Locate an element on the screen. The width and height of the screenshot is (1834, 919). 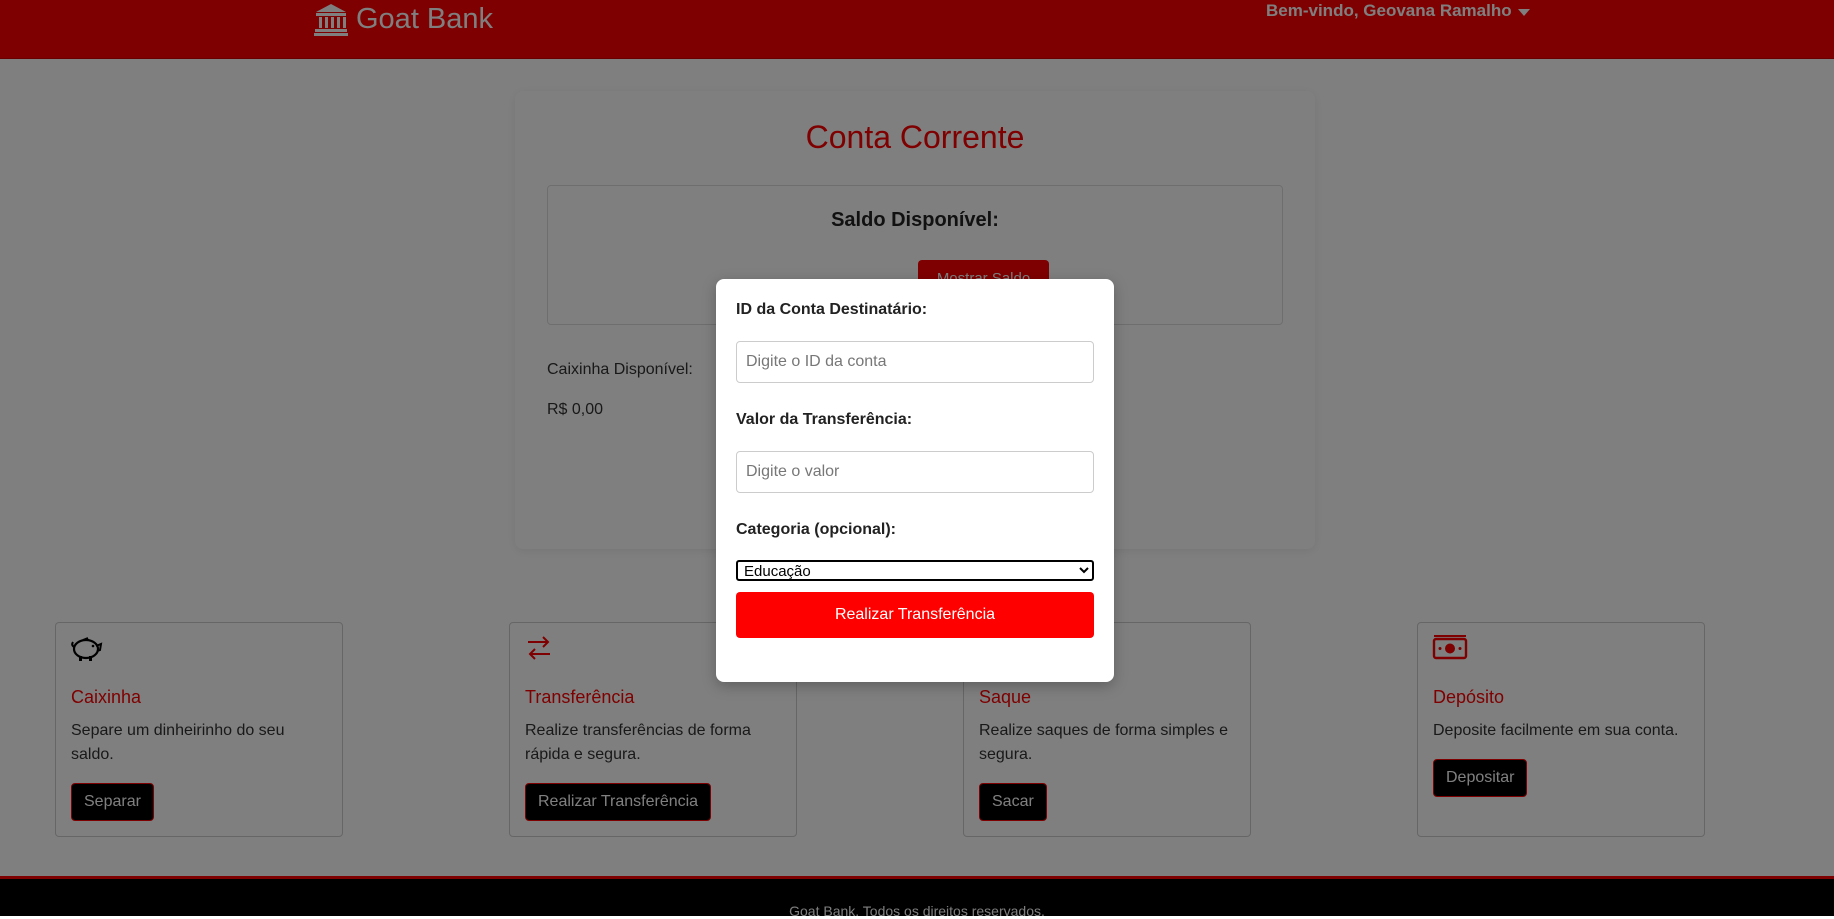
category-select: Educação is located at coordinates (915, 570).